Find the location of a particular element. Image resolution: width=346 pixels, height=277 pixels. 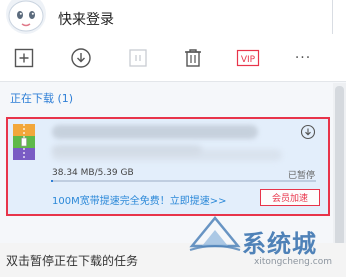

trash-icon is located at coordinates (193, 58).